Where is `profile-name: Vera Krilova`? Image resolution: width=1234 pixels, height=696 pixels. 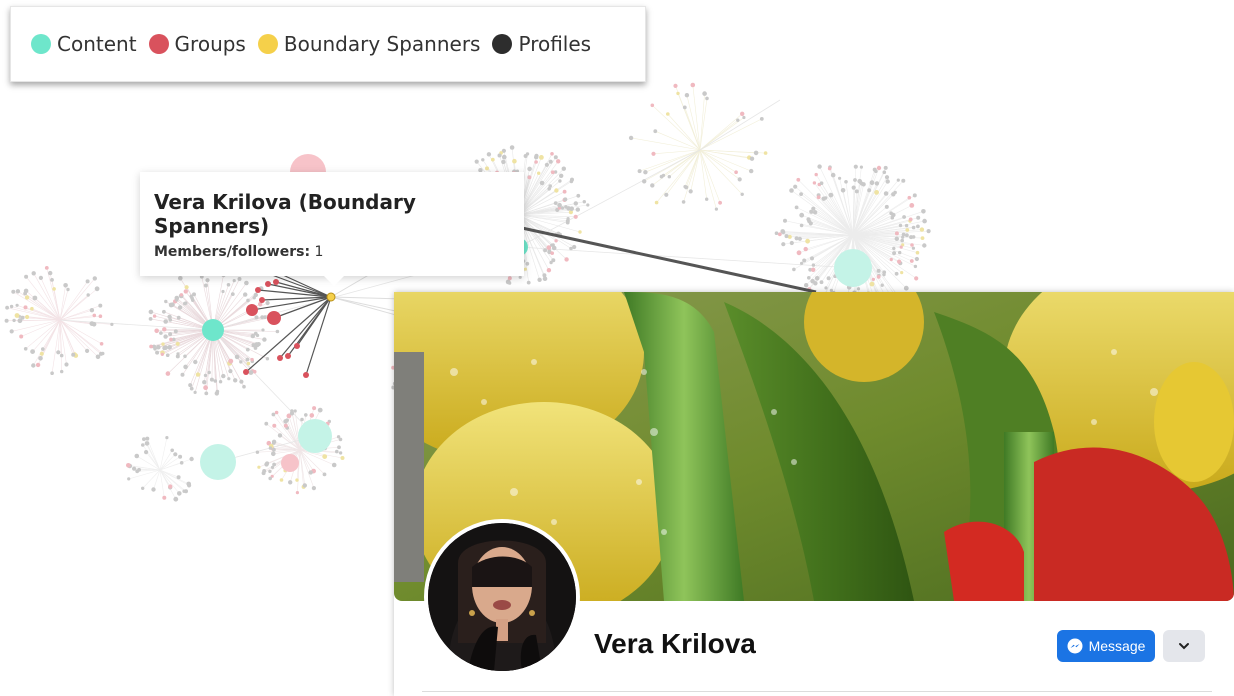 profile-name: Vera Krilova is located at coordinates (675, 643).